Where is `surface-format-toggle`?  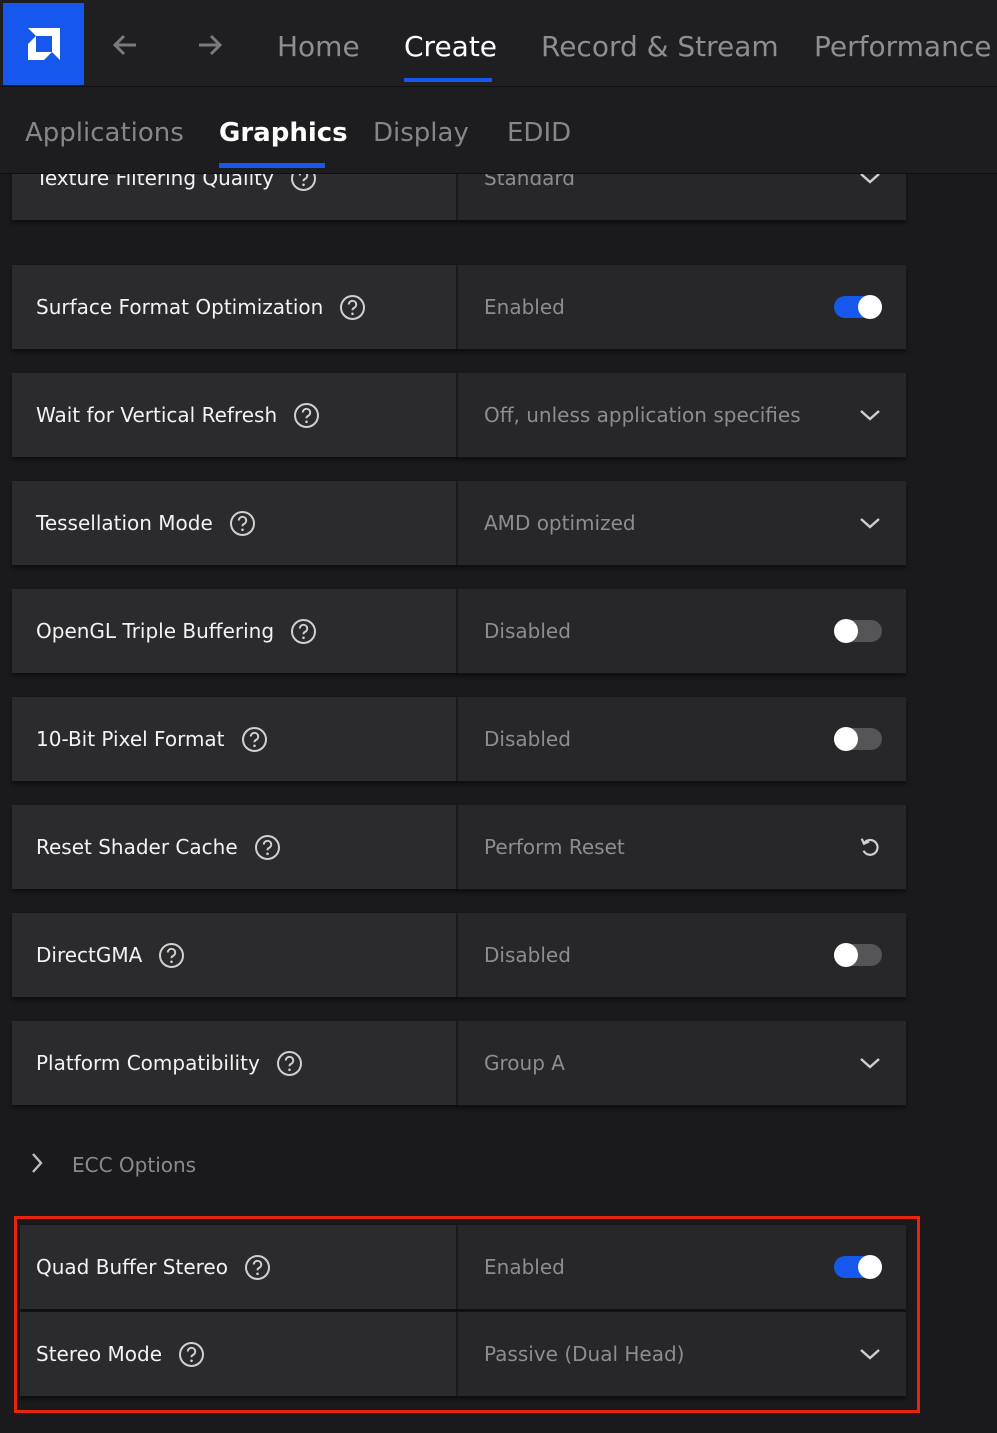
surface-format-toggle is located at coordinates (858, 307).